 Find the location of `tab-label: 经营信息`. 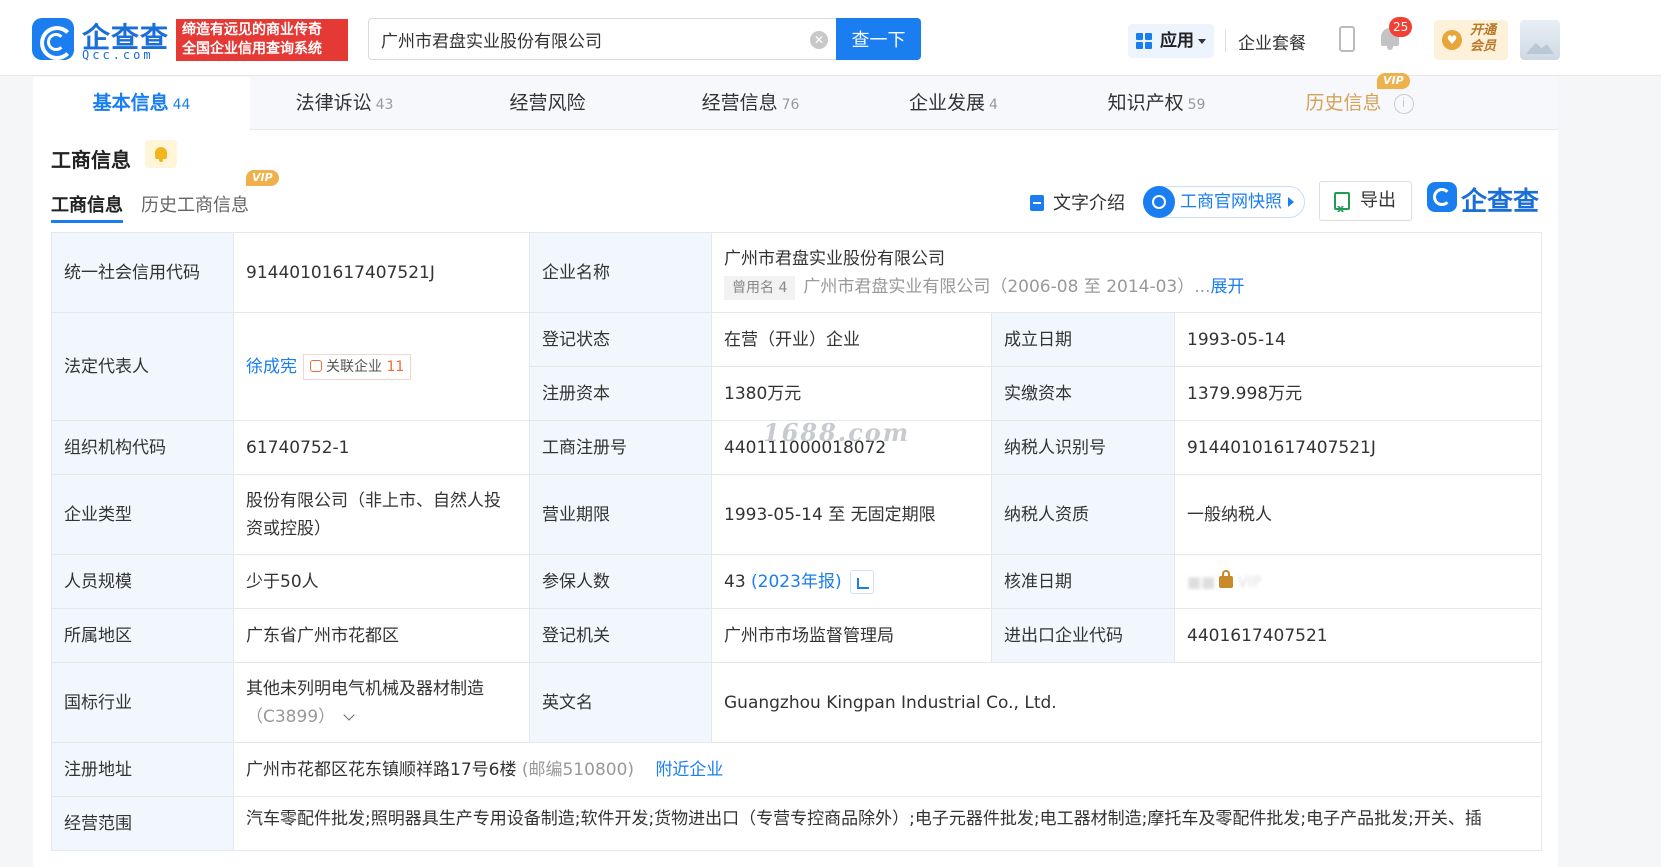

tab-label: 经营信息 is located at coordinates (739, 103).